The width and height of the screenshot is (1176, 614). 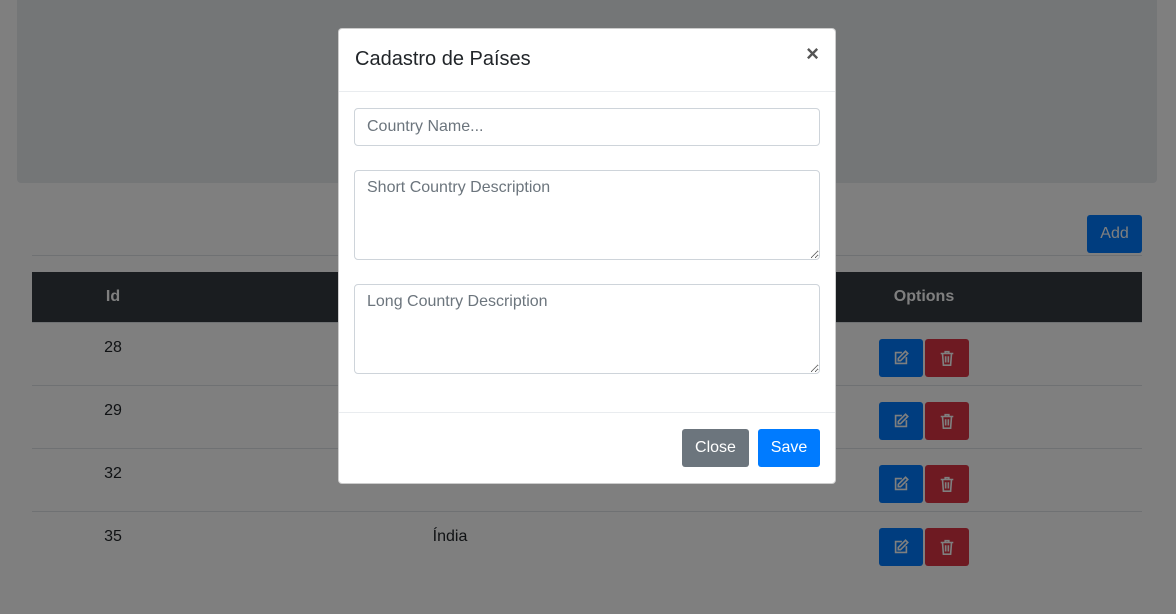 I want to click on close-icon: ×, so click(x=812, y=54).